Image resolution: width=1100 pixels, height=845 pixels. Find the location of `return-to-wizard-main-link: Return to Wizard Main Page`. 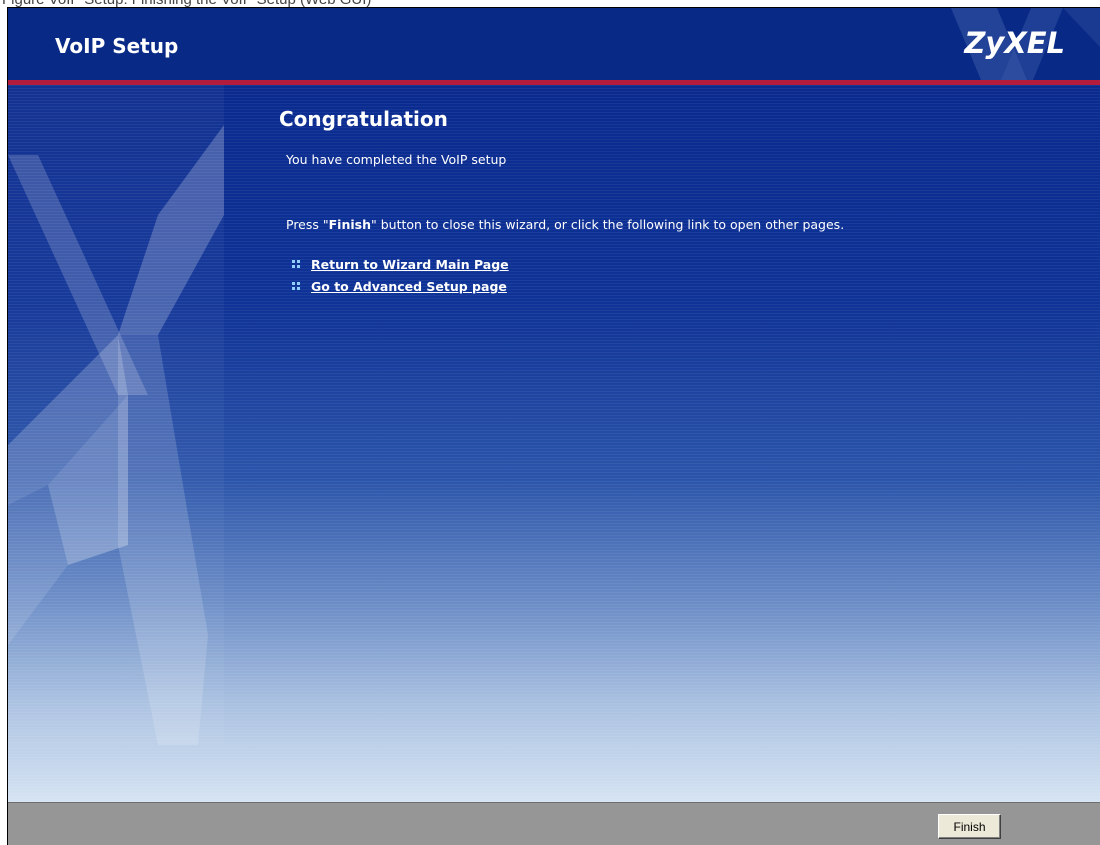

return-to-wizard-main-link: Return to Wizard Main Page is located at coordinates (410, 264).